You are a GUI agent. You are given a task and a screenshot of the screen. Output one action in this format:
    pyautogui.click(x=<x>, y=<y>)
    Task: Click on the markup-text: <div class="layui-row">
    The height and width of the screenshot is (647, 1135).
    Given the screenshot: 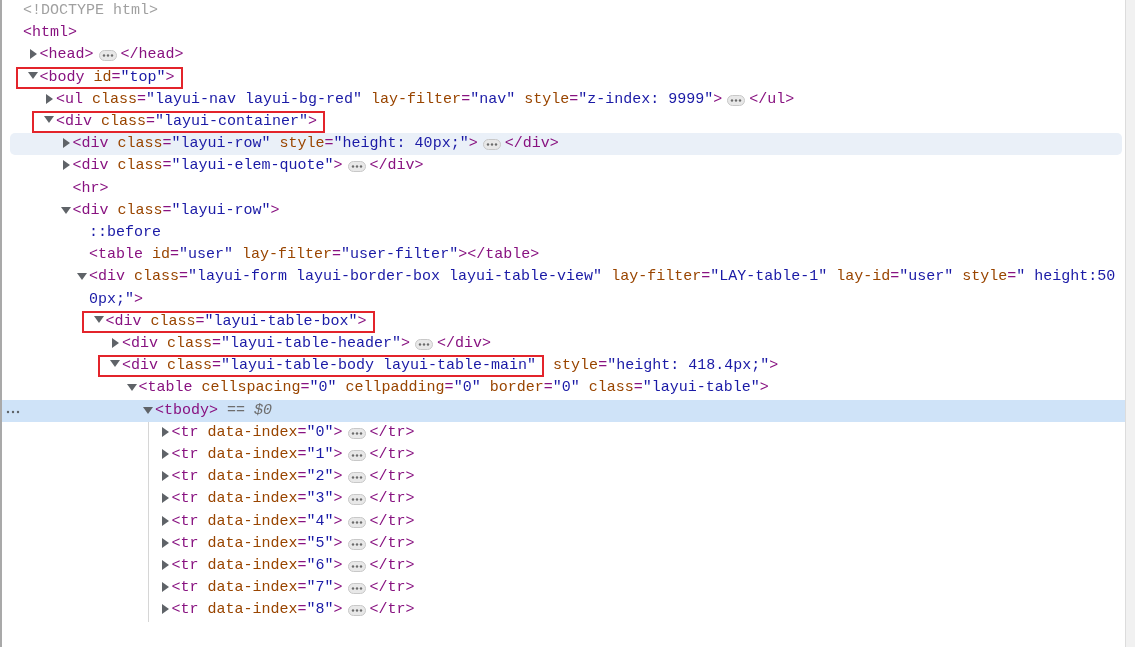 What is the action you would take?
    pyautogui.click(x=176, y=210)
    